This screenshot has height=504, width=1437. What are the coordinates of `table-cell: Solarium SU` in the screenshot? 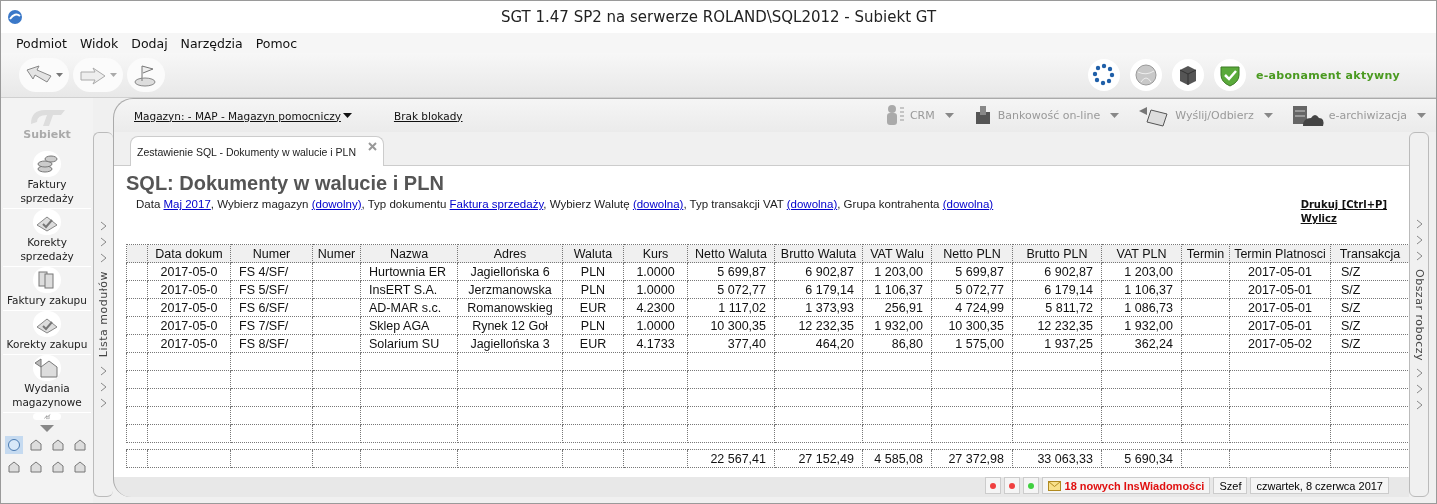 It's located at (409, 343).